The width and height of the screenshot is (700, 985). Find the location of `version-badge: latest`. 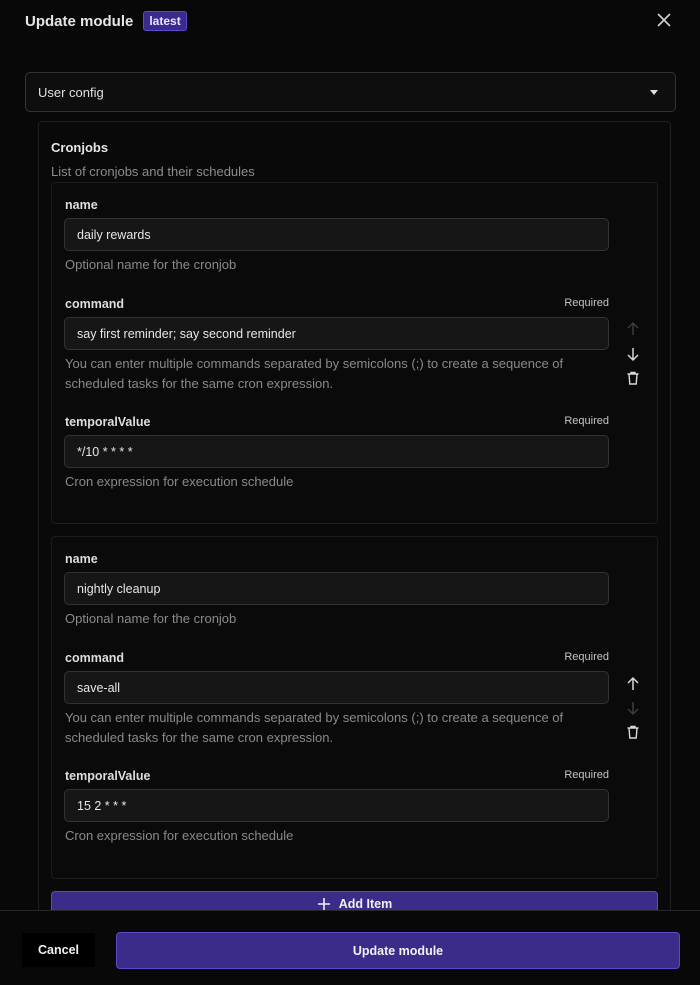

version-badge: latest is located at coordinates (165, 21).